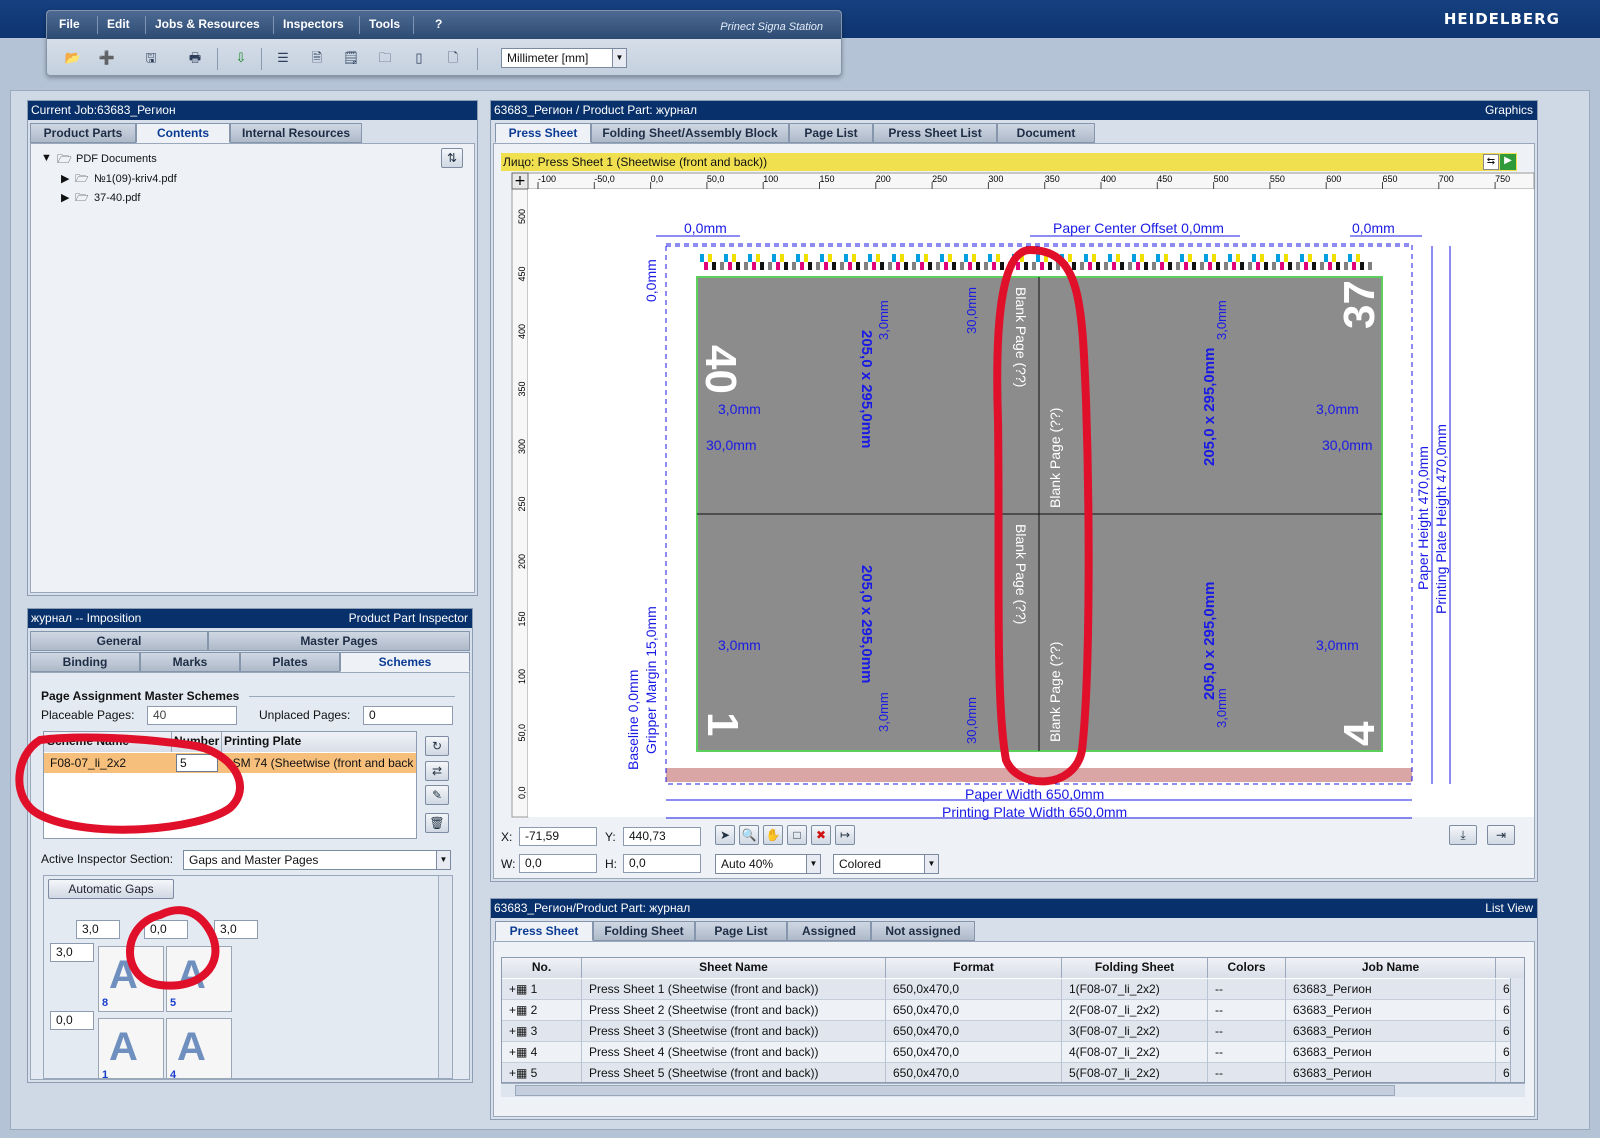  What do you see at coordinates (1023, 181) in the screenshot?
I see `horizontal-ruler` at bounding box center [1023, 181].